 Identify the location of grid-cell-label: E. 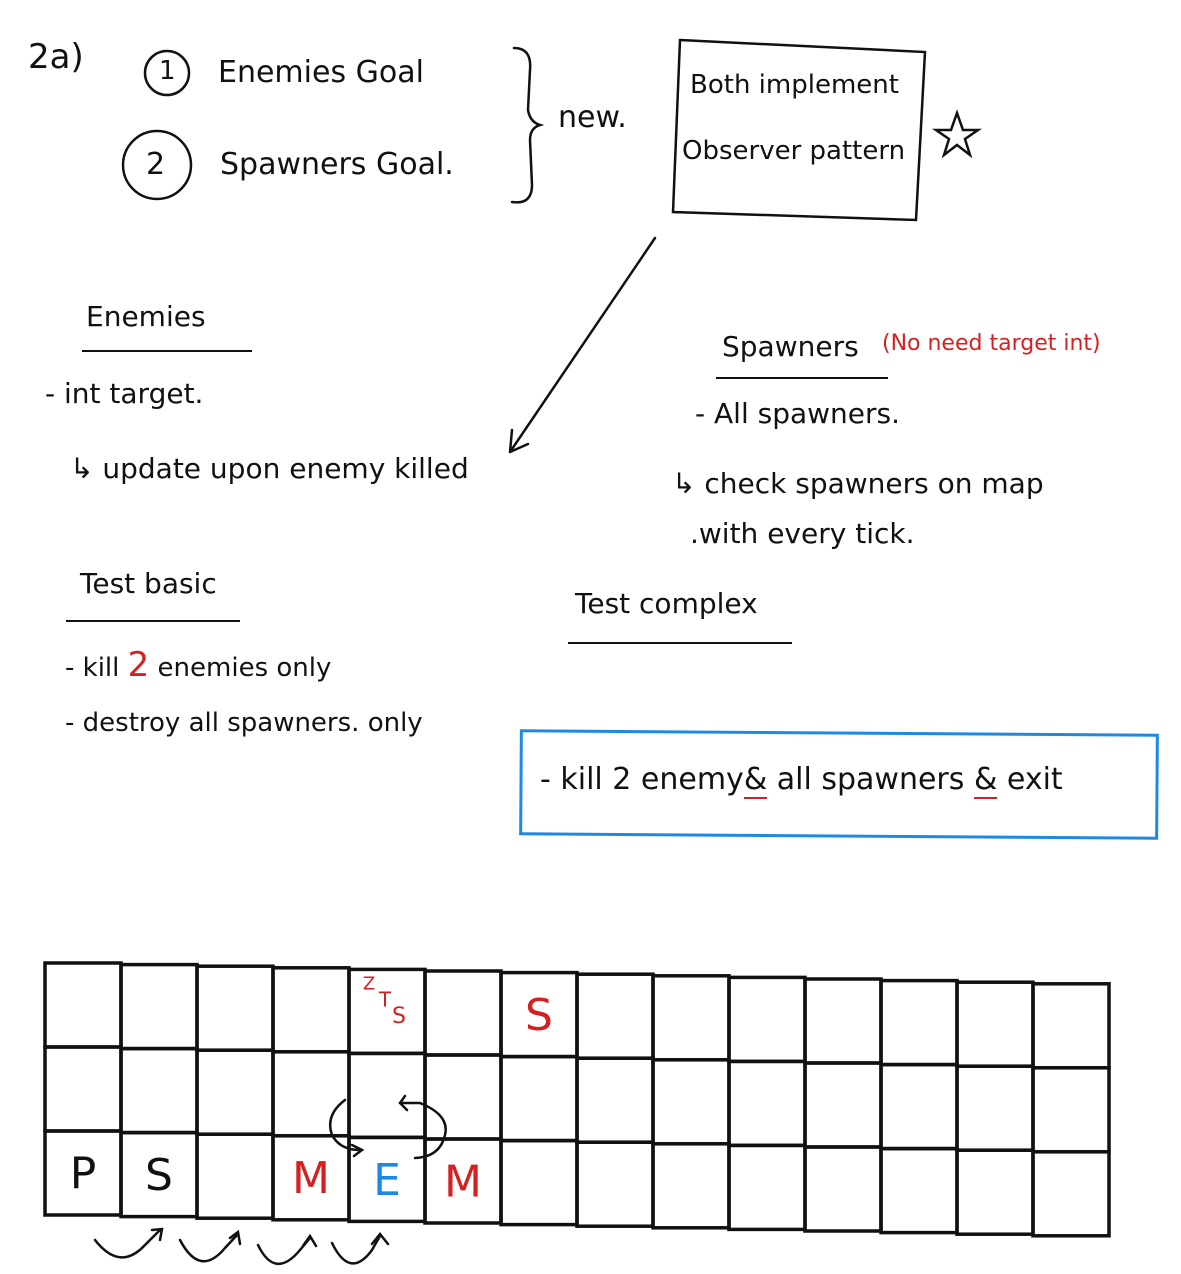
(387, 1180).